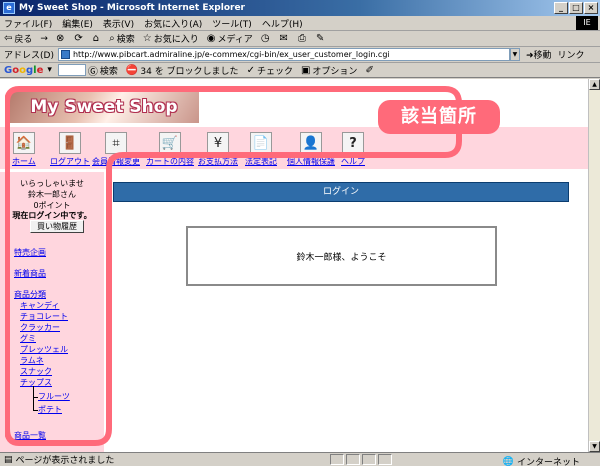  I want to click on back-button: ⇦ 戻る, so click(18, 38).